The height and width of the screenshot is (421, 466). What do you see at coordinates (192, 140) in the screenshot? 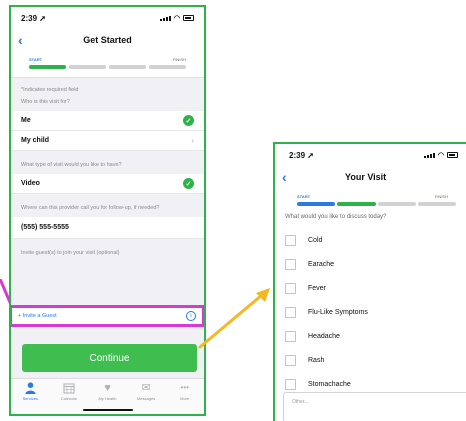
I see `chevron-right-icon: ›` at bounding box center [192, 140].